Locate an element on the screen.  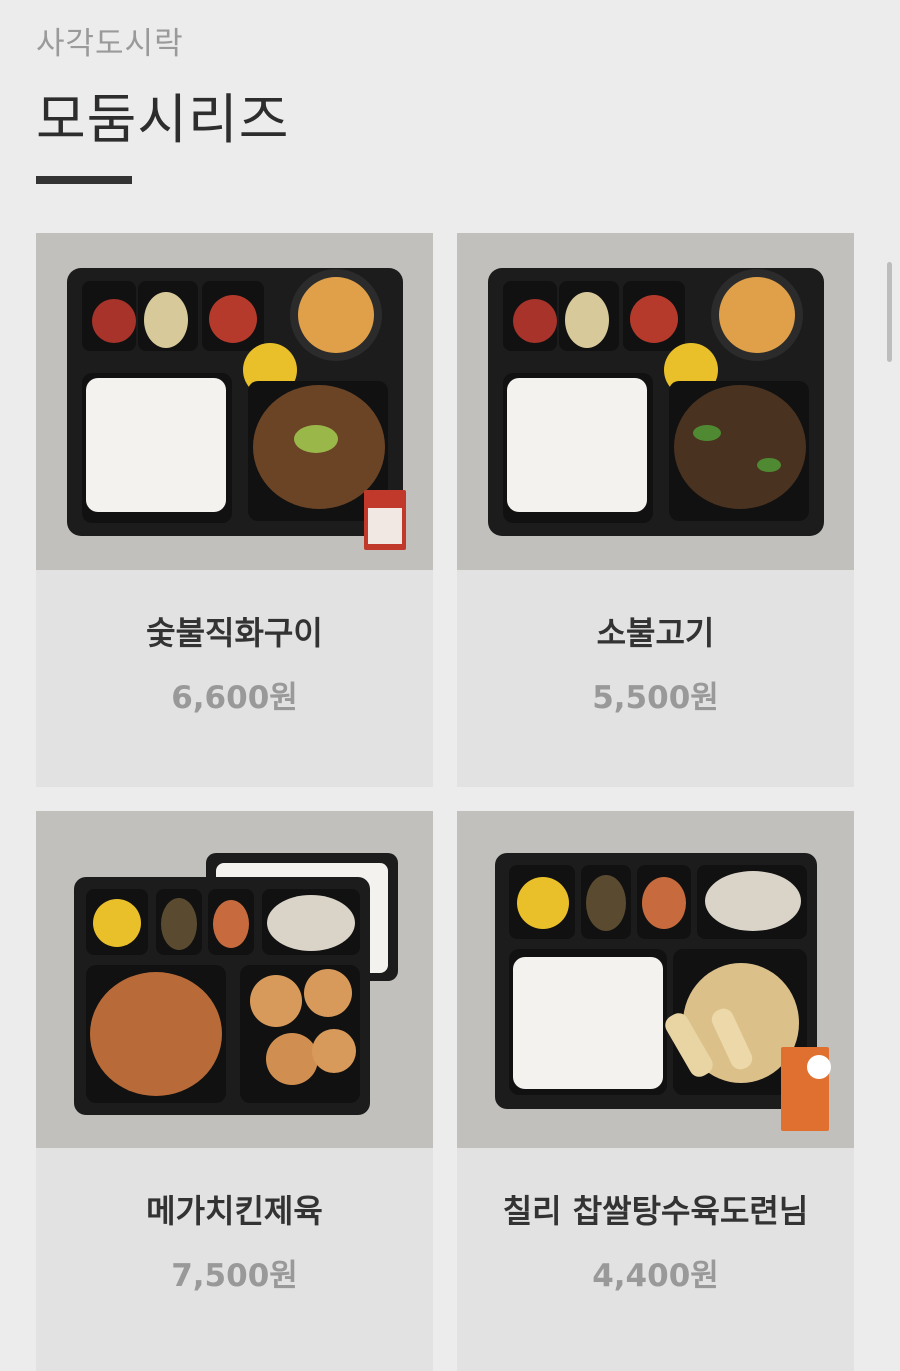
product-price: 6,600원 is located at coordinates (234, 698).